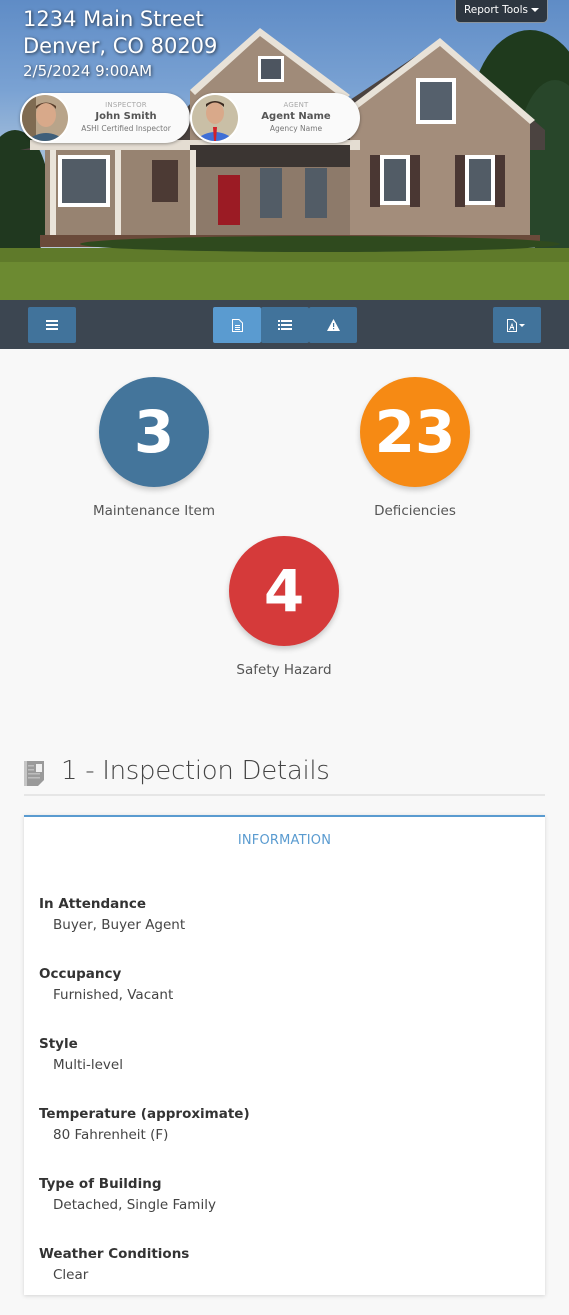  What do you see at coordinates (415, 511) in the screenshot?
I see `deficiencies-label: Deficiencies` at bounding box center [415, 511].